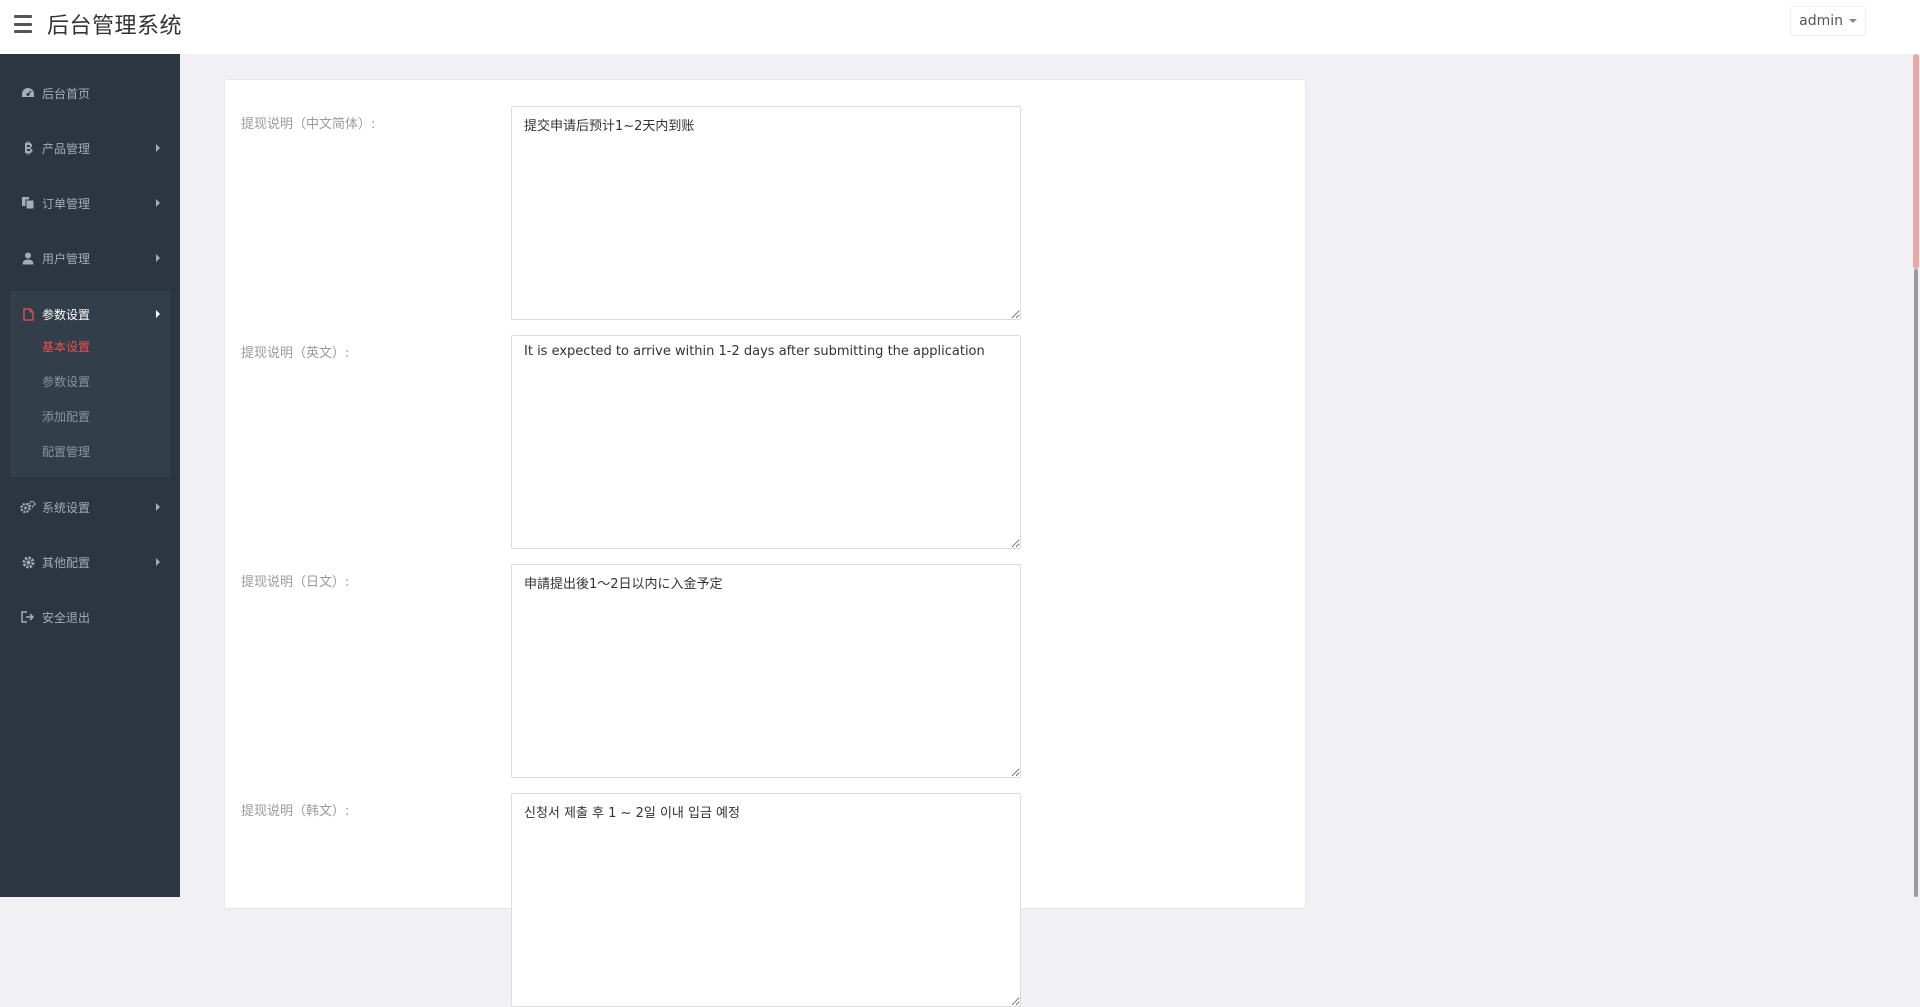 The height and width of the screenshot is (1007, 1920). What do you see at coordinates (28, 562) in the screenshot?
I see `gear-icon` at bounding box center [28, 562].